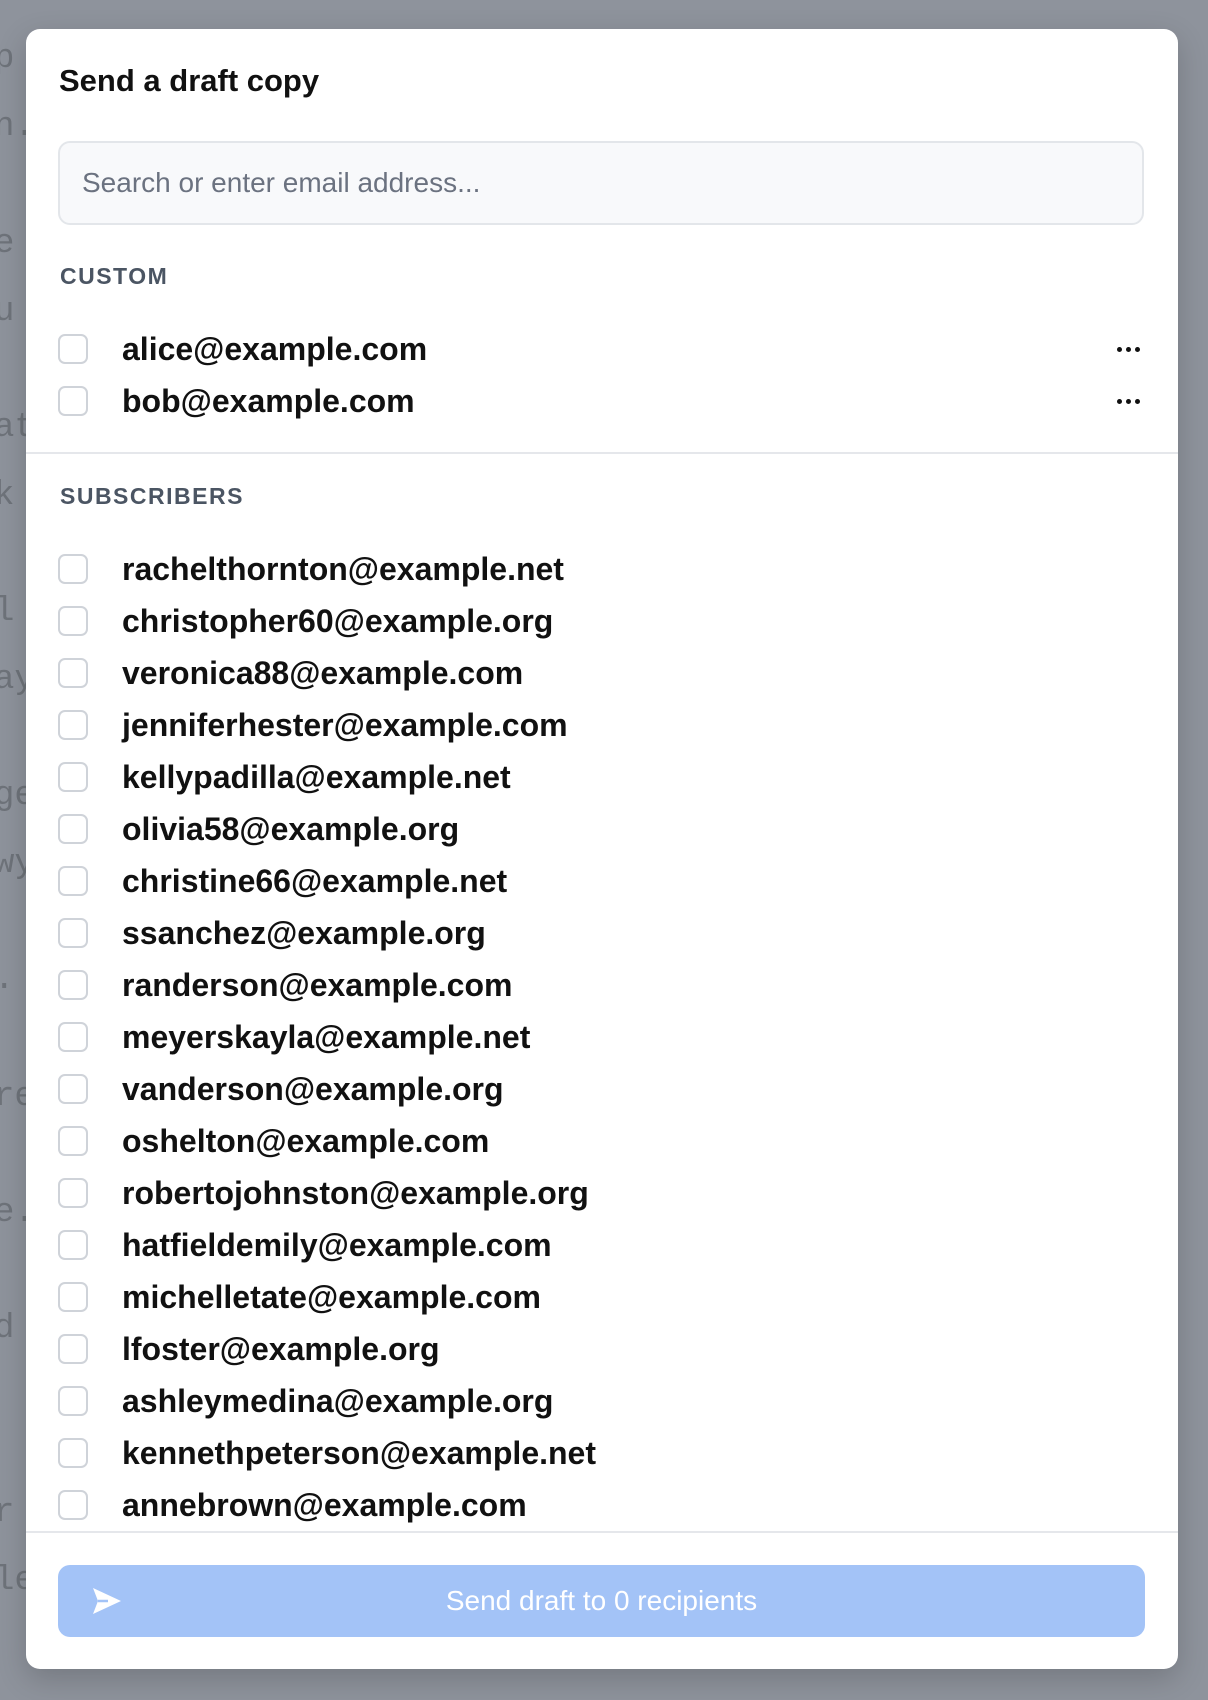  Describe the element at coordinates (602, 453) in the screenshot. I see `section-divider` at that location.